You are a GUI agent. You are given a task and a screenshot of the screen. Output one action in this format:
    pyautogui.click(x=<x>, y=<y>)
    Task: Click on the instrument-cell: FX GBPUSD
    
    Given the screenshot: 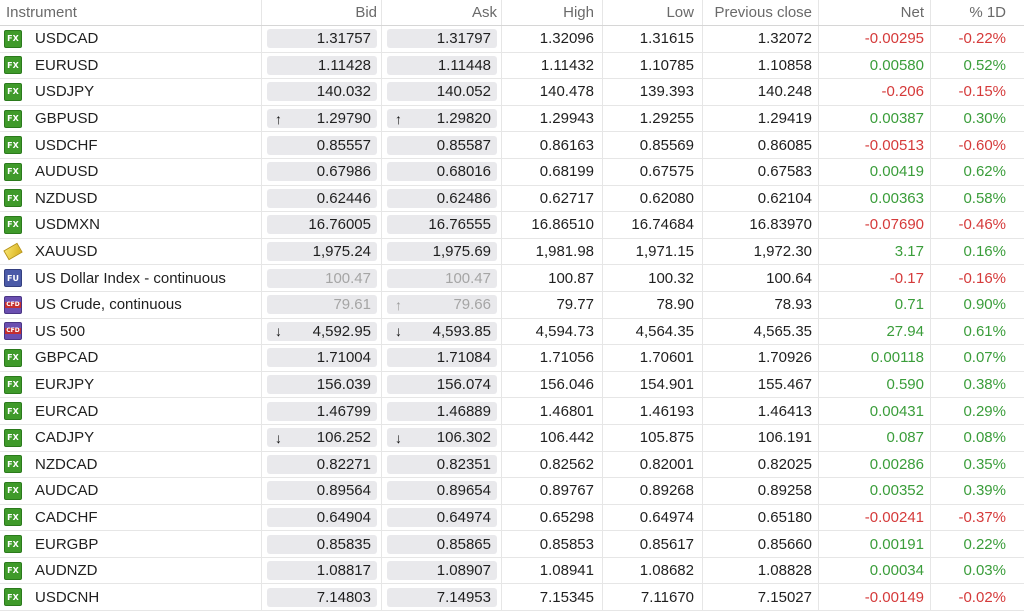 What is the action you would take?
    pyautogui.click(x=131, y=118)
    